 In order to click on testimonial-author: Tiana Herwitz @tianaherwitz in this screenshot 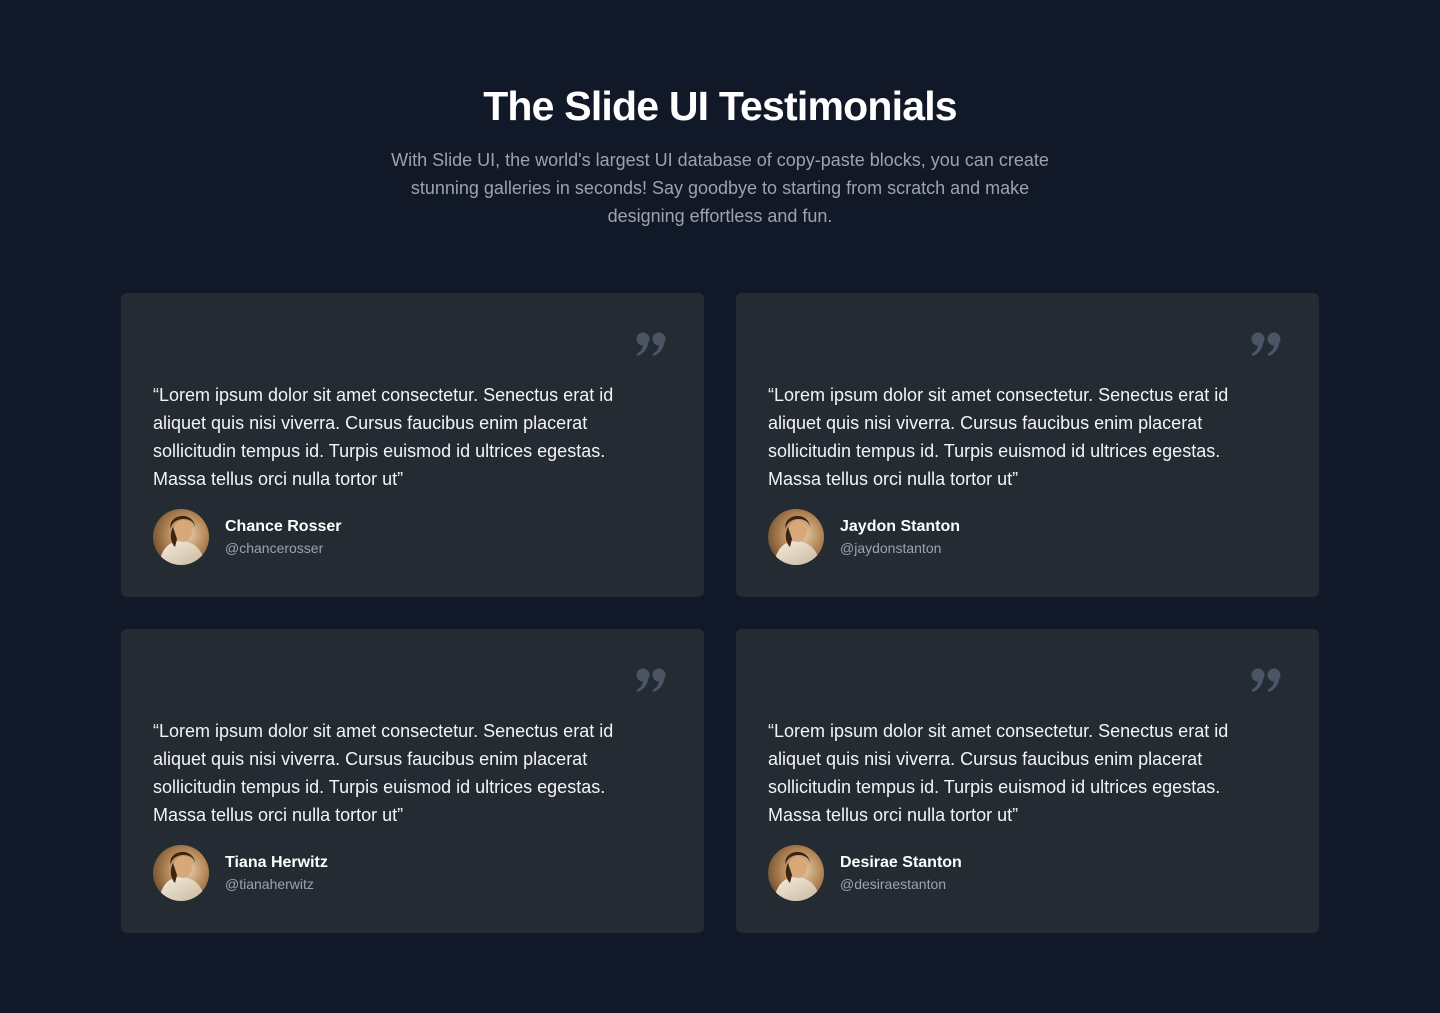, I will do `click(240, 873)`.